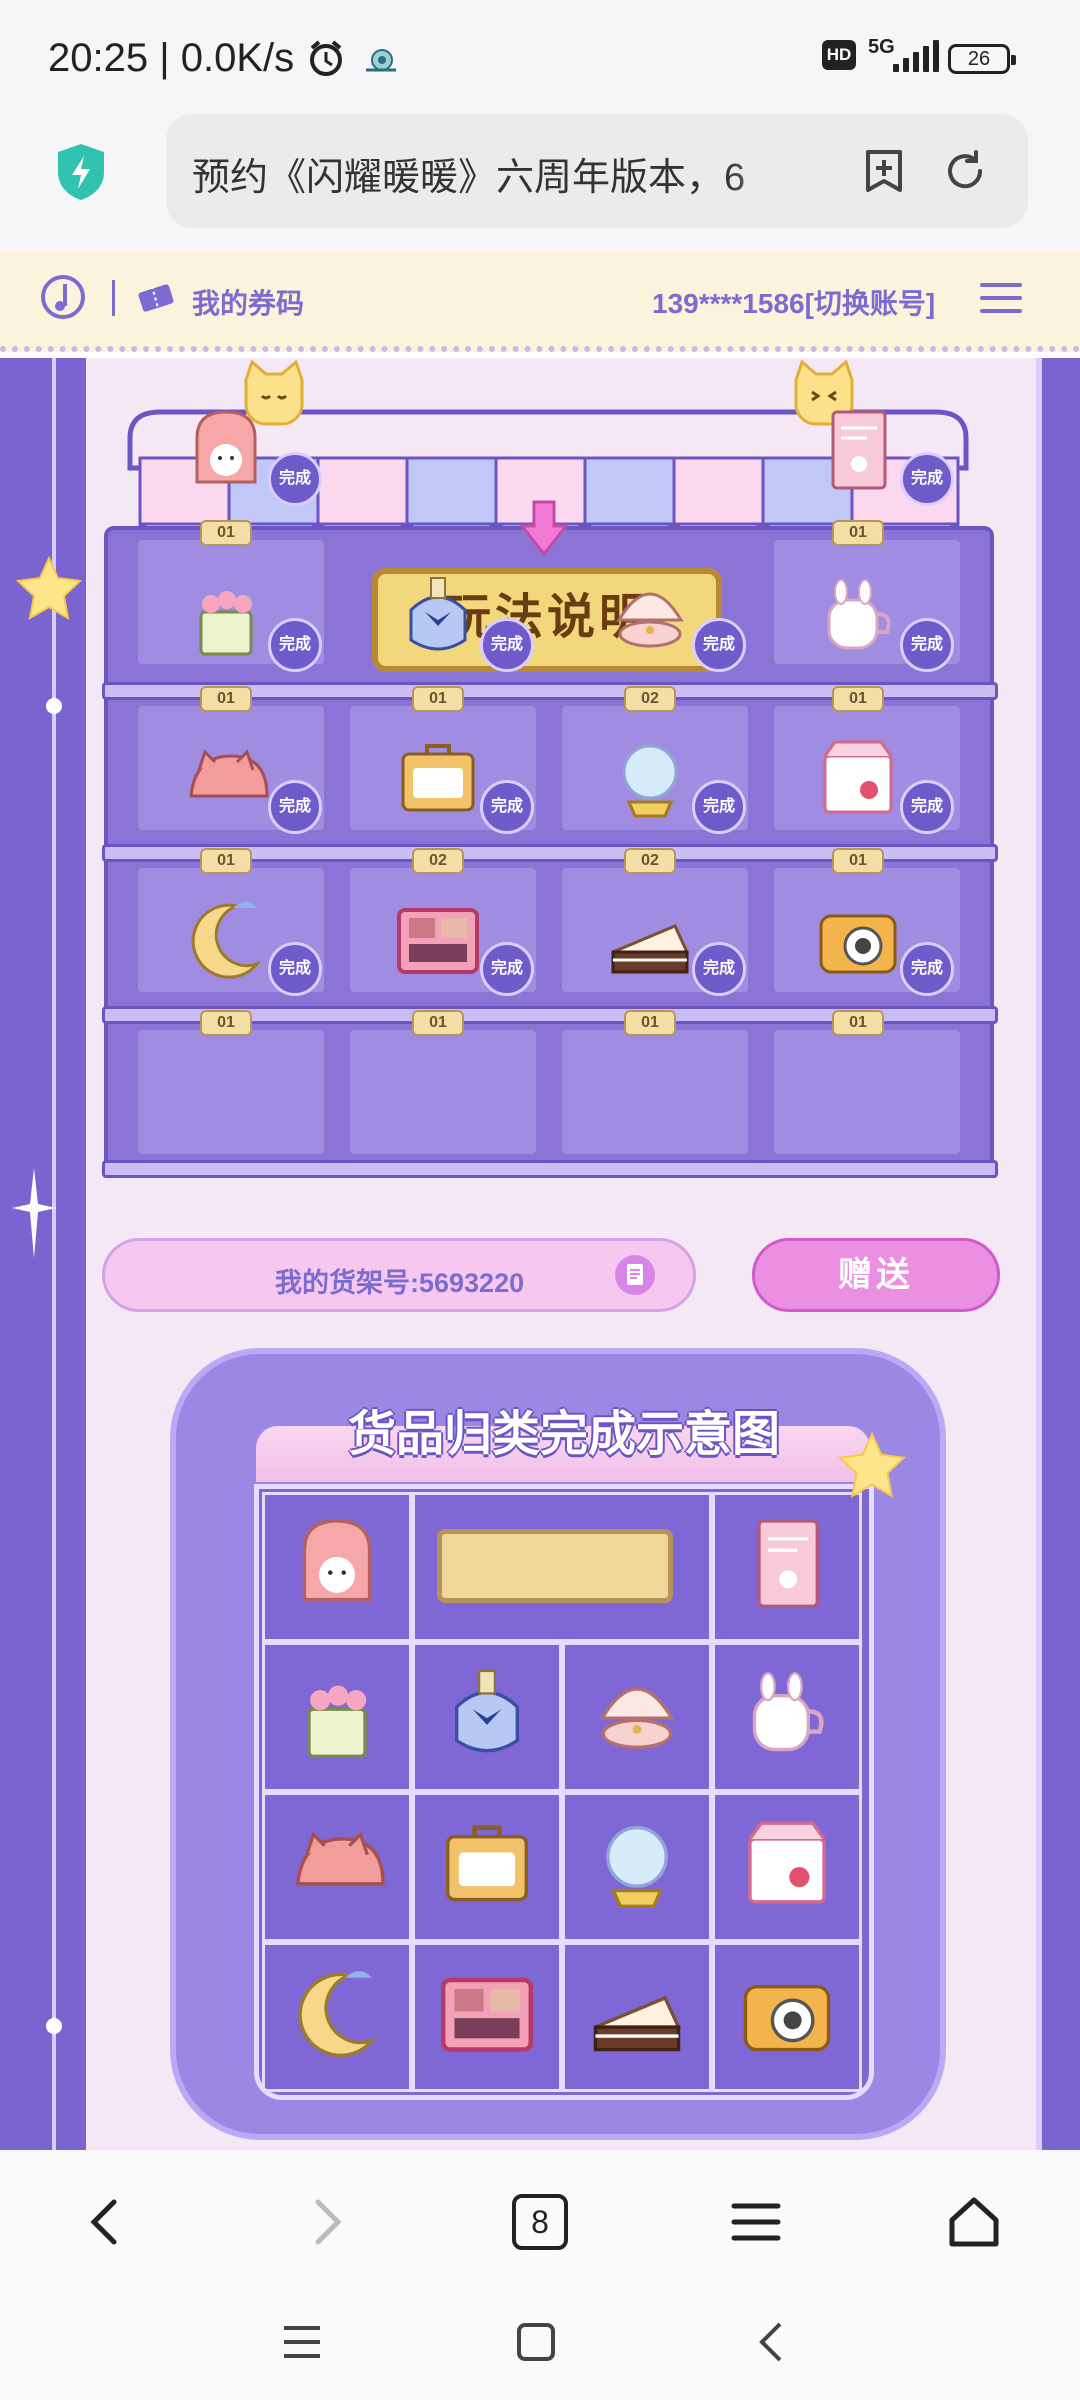 This screenshot has width=1080, height=2400. What do you see at coordinates (81, 172) in the screenshot?
I see `security-shield-icon` at bounding box center [81, 172].